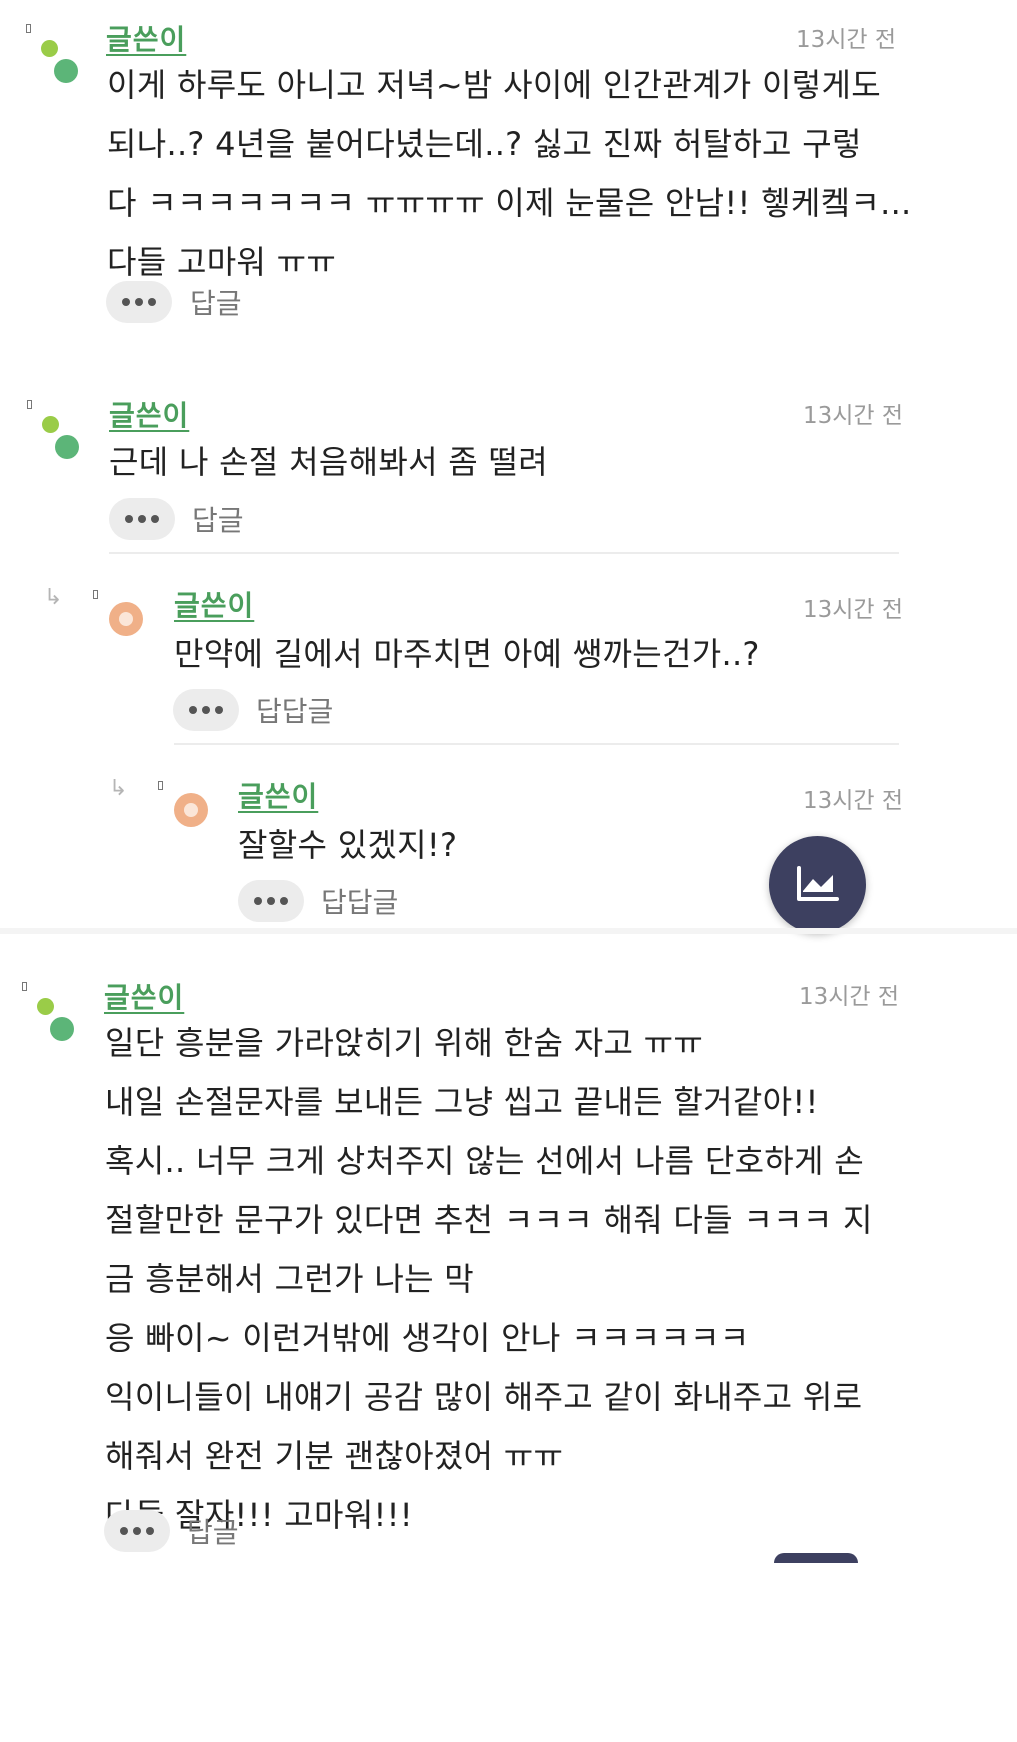  I want to click on comment-line: 만약에 길에서 마주치면 아예 쌩까는건가..?, so click(467, 654).